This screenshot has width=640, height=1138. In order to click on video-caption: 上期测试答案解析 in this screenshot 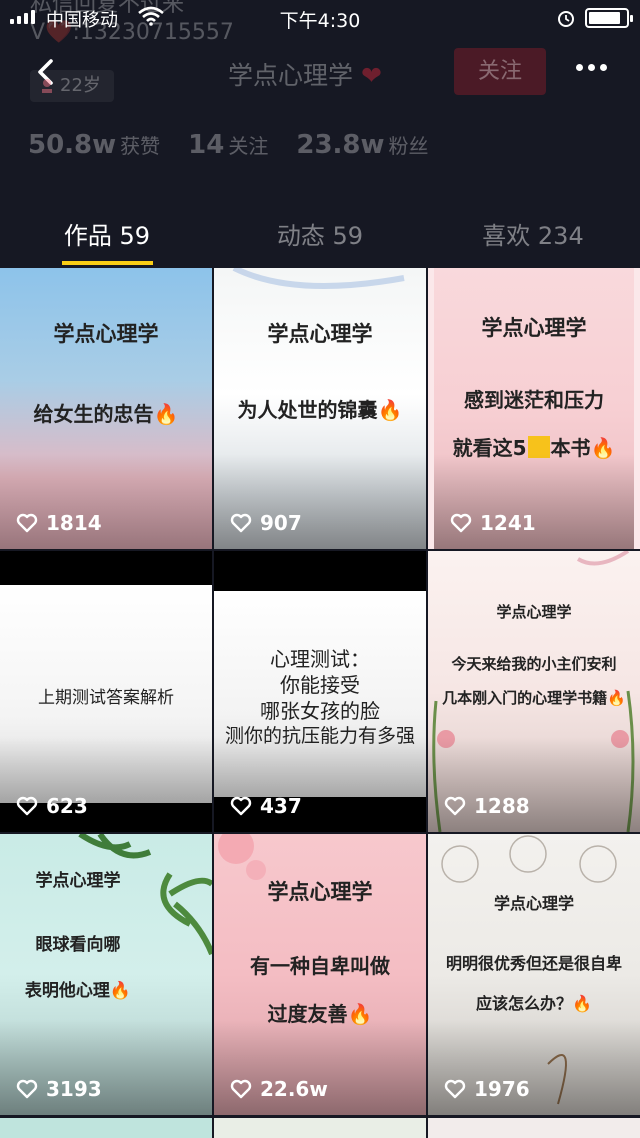, I will do `click(106, 698)`.